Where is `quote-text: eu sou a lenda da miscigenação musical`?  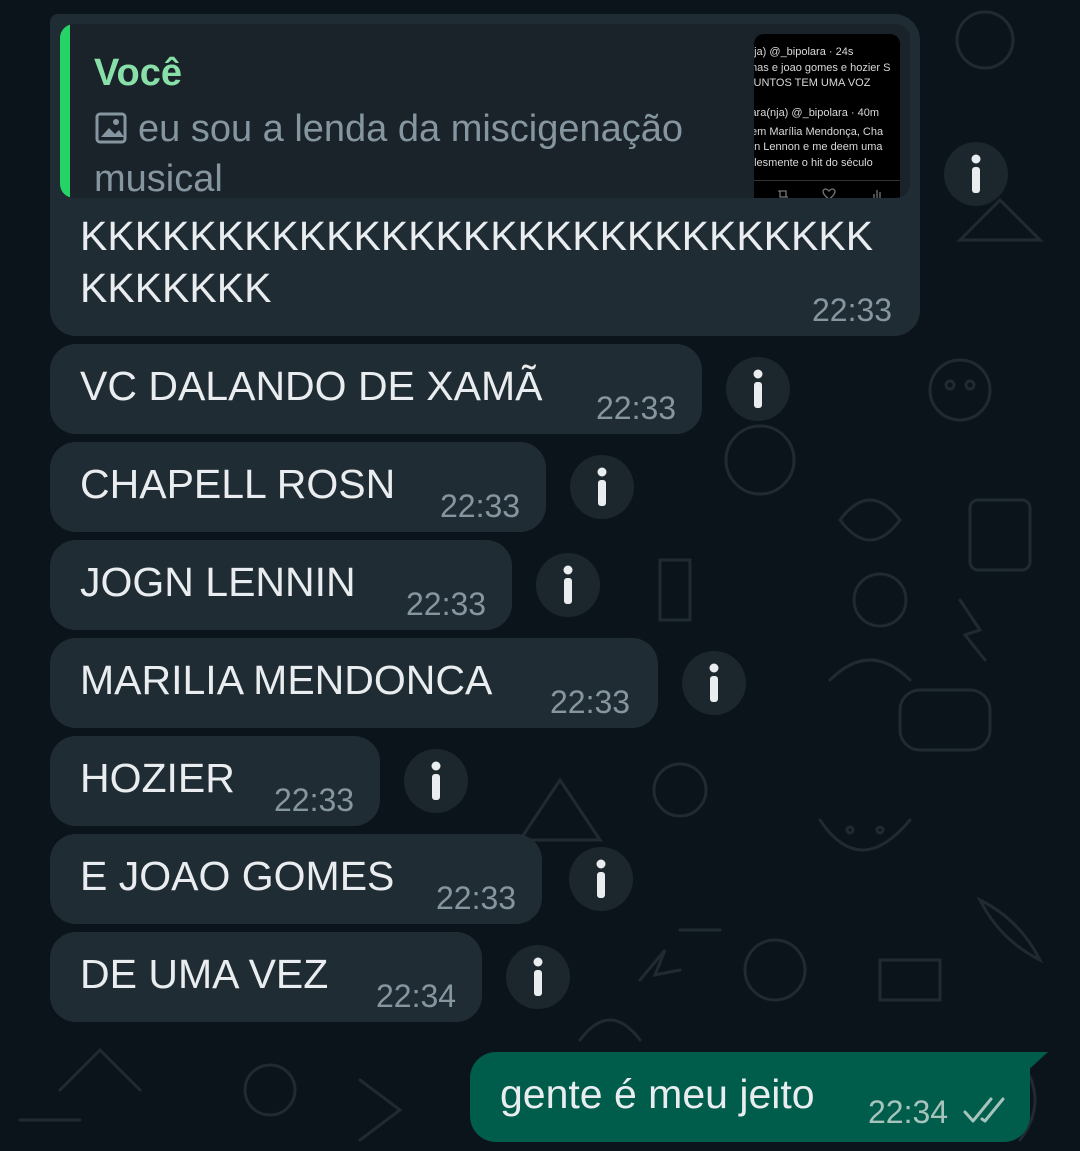
quote-text: eu sou a lenda da miscigenação musical is located at coordinates (414, 152).